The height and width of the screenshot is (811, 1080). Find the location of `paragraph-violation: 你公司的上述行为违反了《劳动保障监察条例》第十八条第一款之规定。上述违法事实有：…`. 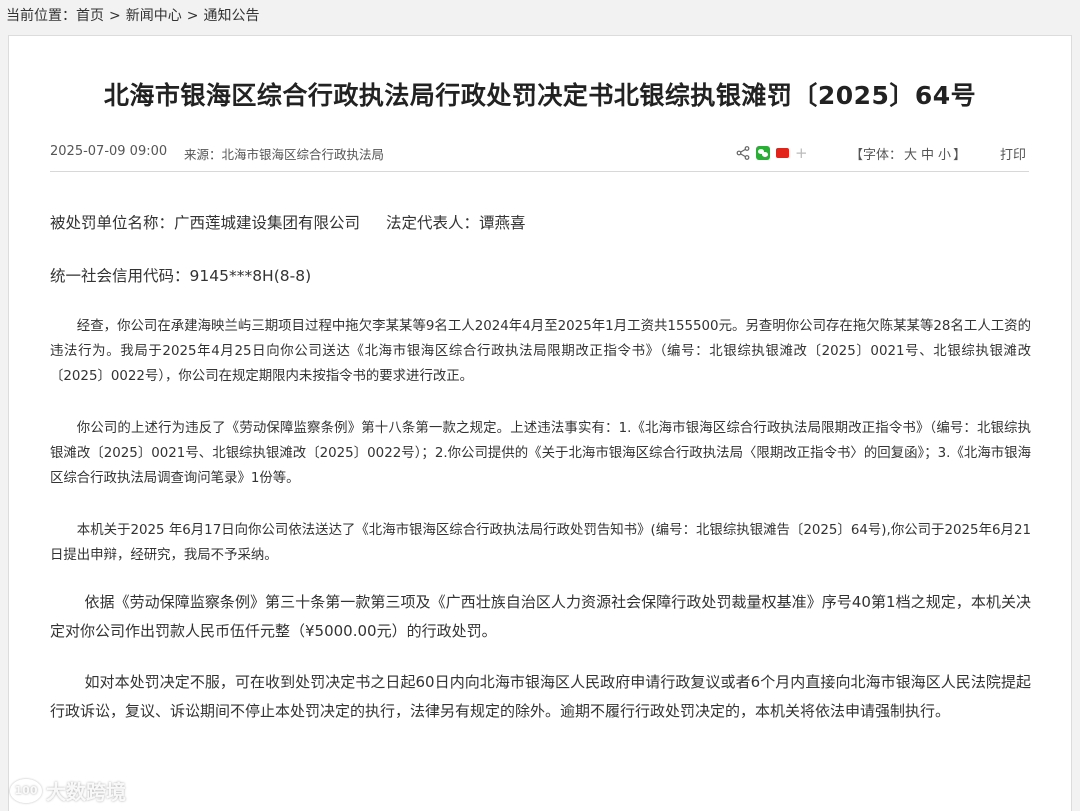

paragraph-violation: 你公司的上述行为违反了《劳动保障监察条例》第十八条第一款之规定。上述违法事实有：… is located at coordinates (540, 453).